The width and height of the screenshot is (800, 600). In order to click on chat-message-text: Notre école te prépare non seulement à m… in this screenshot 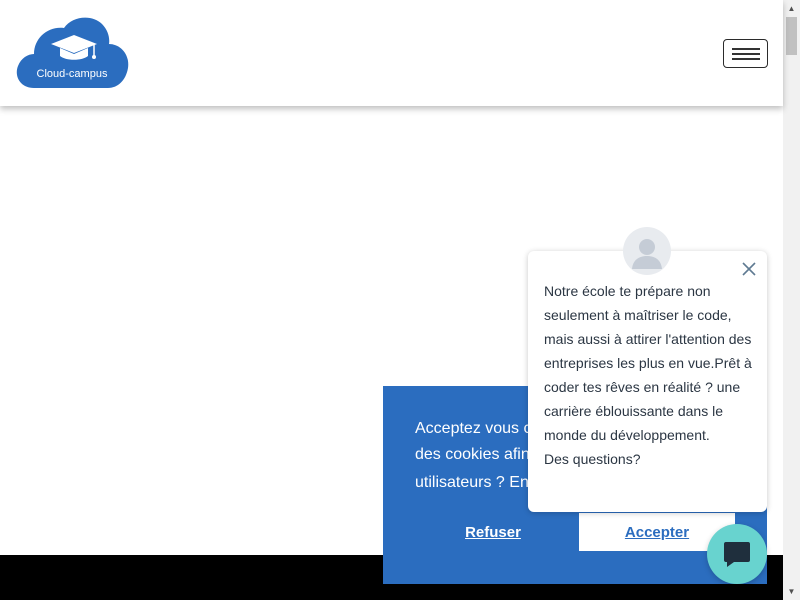, I will do `click(648, 363)`.